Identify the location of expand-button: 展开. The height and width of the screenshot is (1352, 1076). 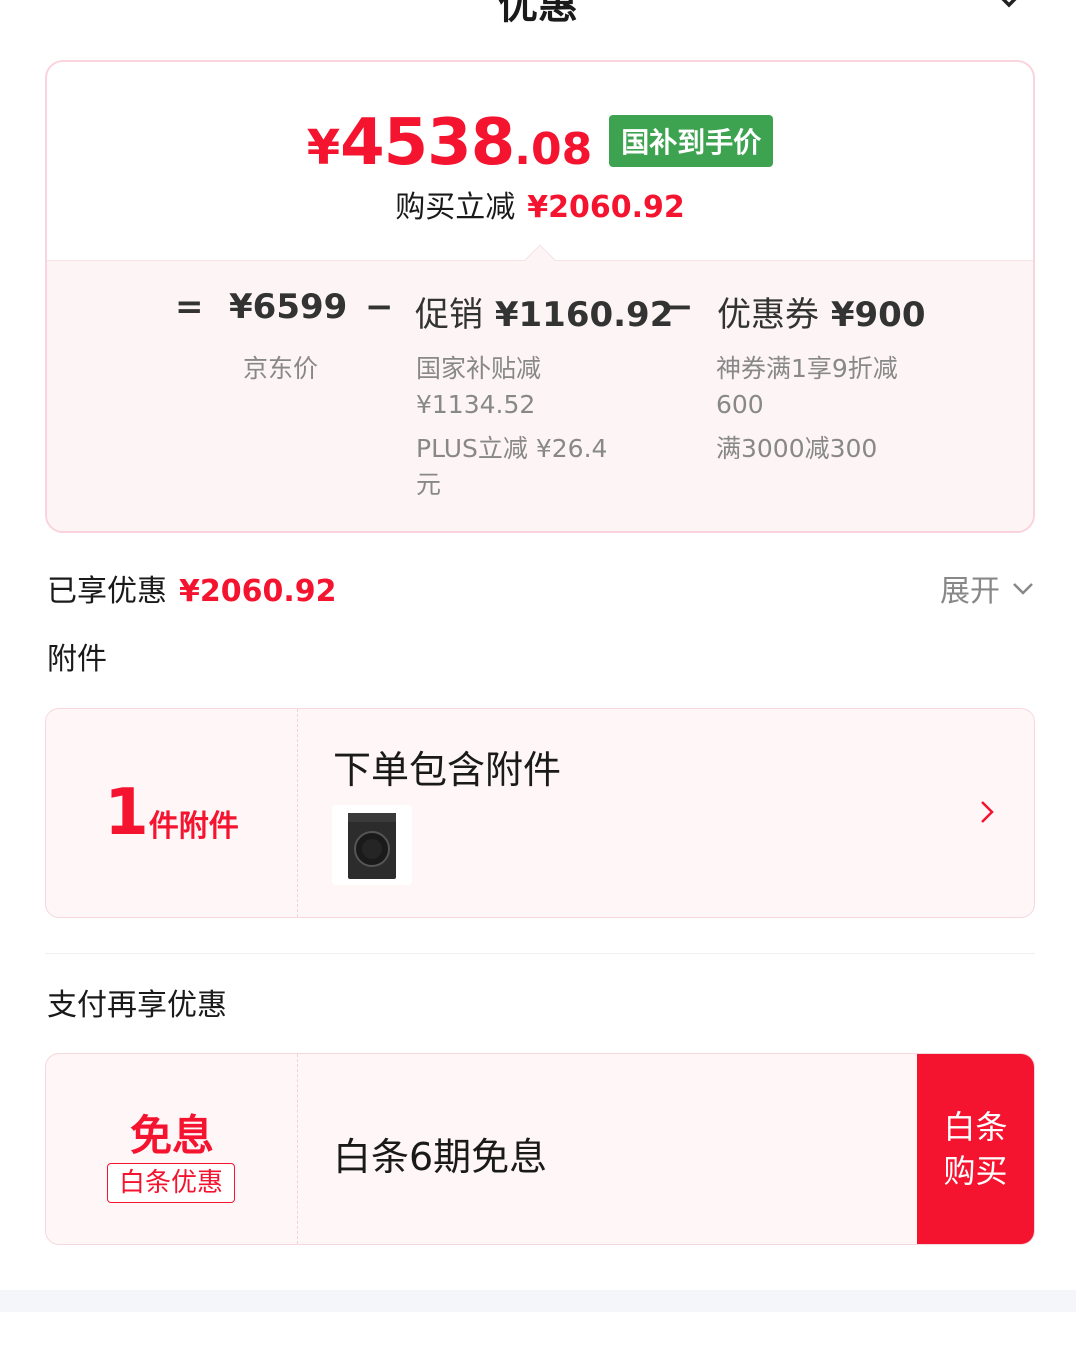
(988, 588).